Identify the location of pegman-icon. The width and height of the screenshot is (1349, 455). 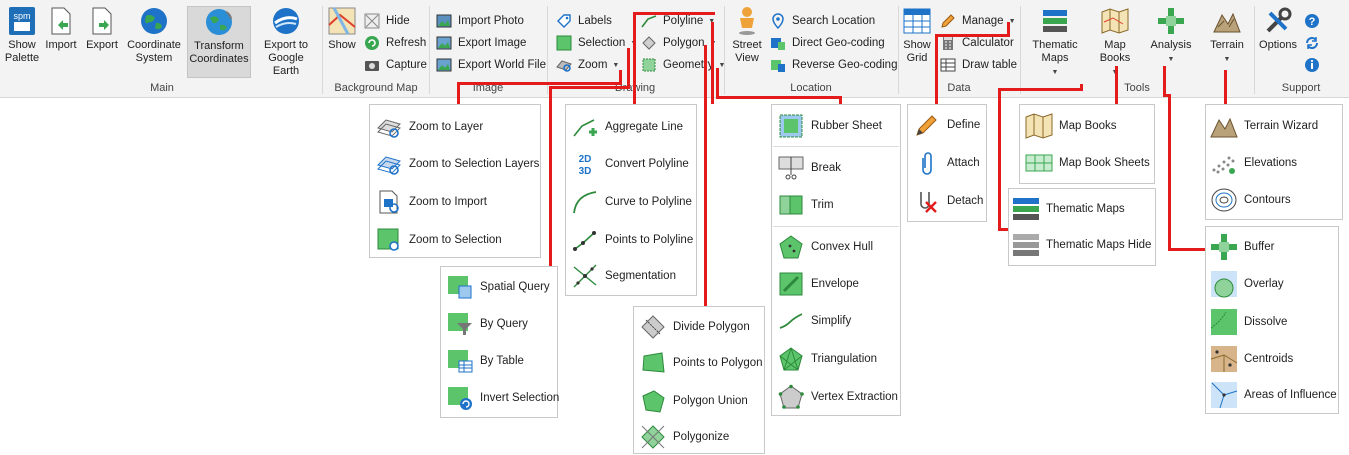
(747, 21).